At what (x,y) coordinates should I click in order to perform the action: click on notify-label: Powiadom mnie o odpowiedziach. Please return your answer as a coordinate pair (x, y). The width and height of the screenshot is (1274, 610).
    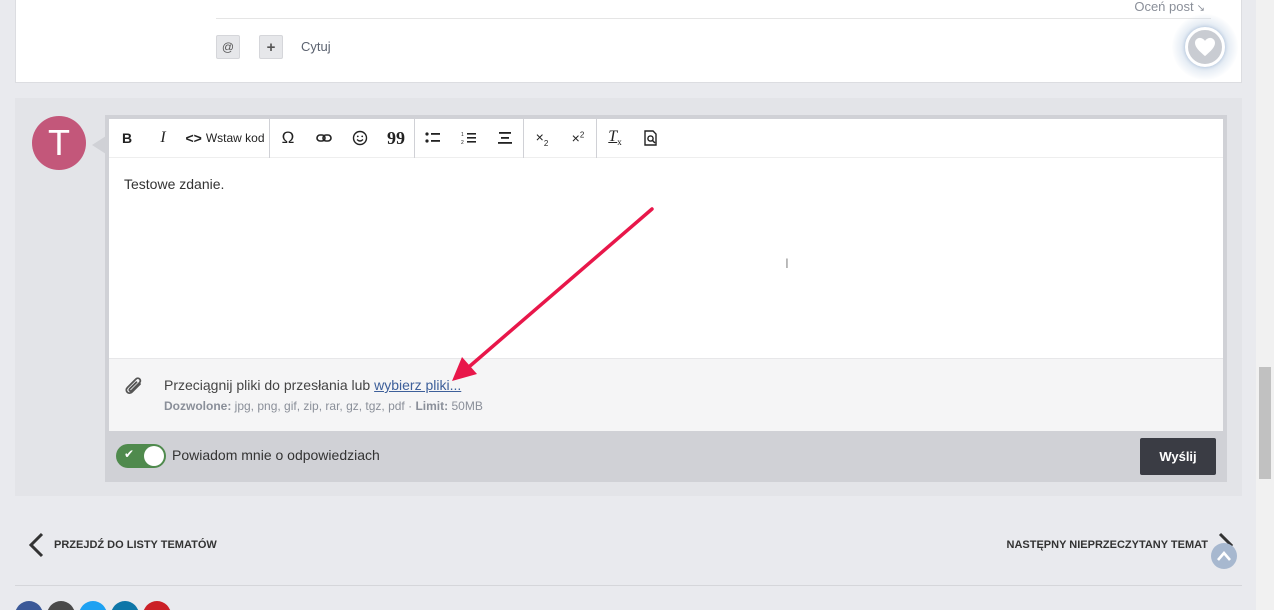
    Looking at the image, I should click on (276, 455).